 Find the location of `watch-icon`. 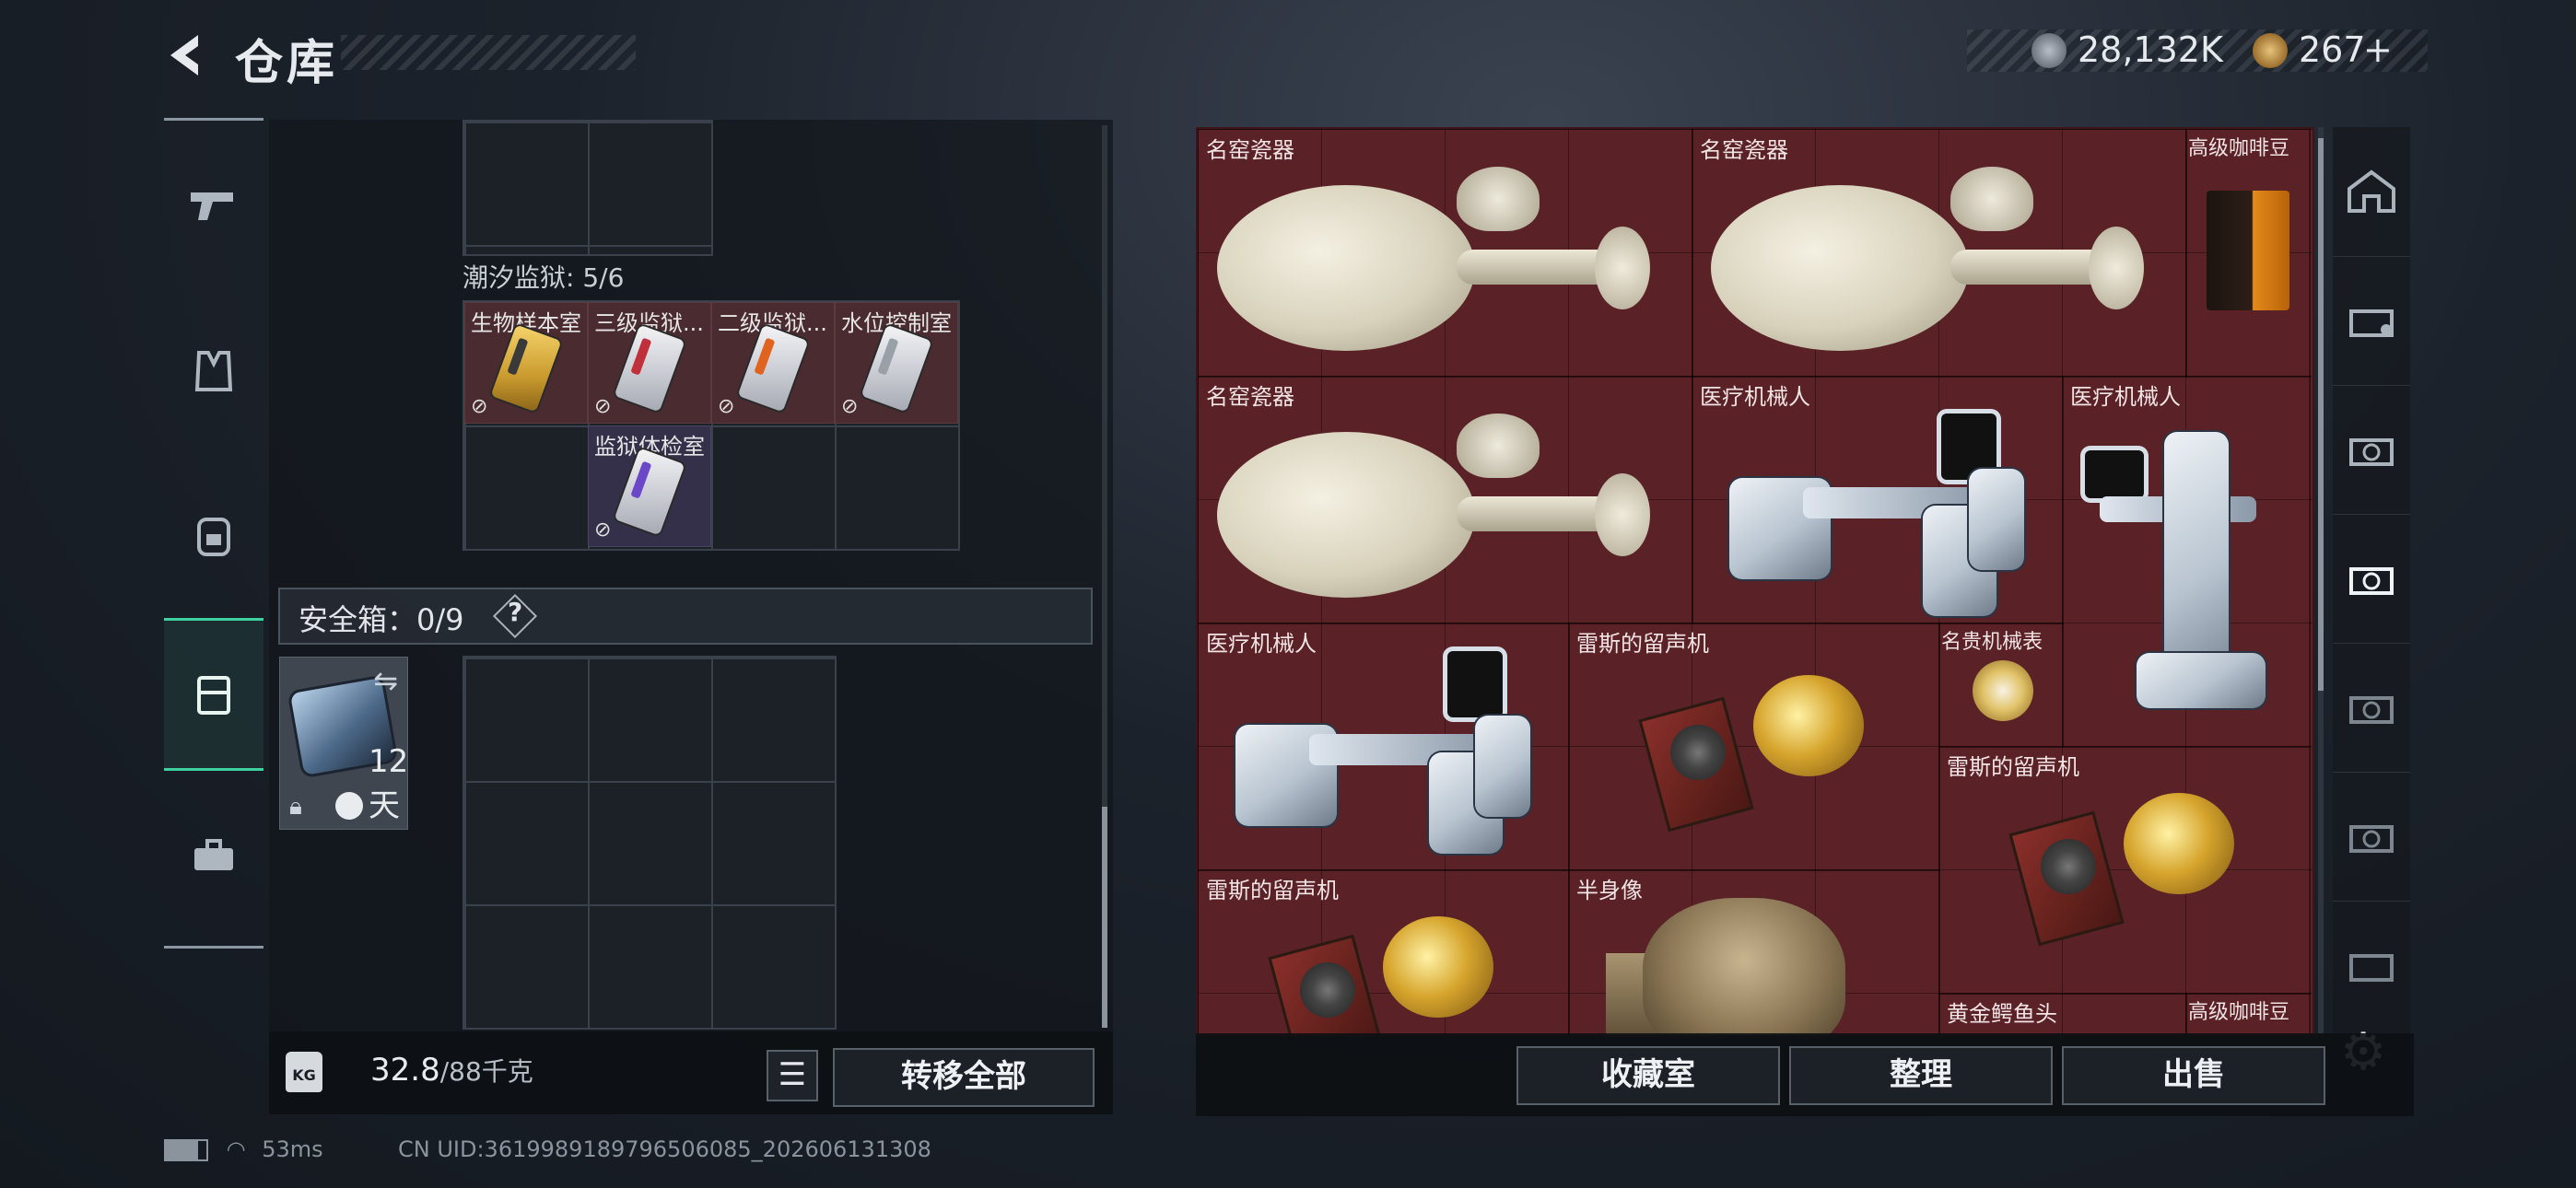

watch-icon is located at coordinates (2003, 690).